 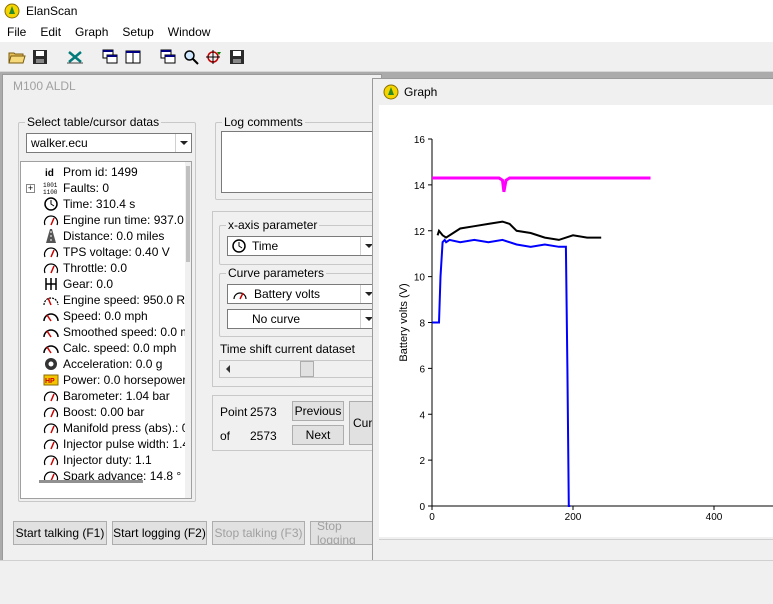 I want to click on tree-item: Engine speed: 950.0 RPM, so click(x=106, y=300).